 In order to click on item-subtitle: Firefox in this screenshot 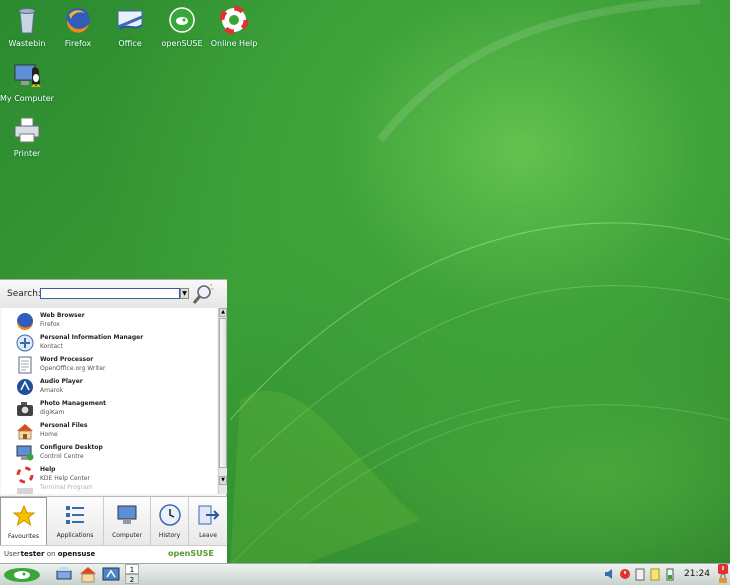, I will do `click(50, 324)`.